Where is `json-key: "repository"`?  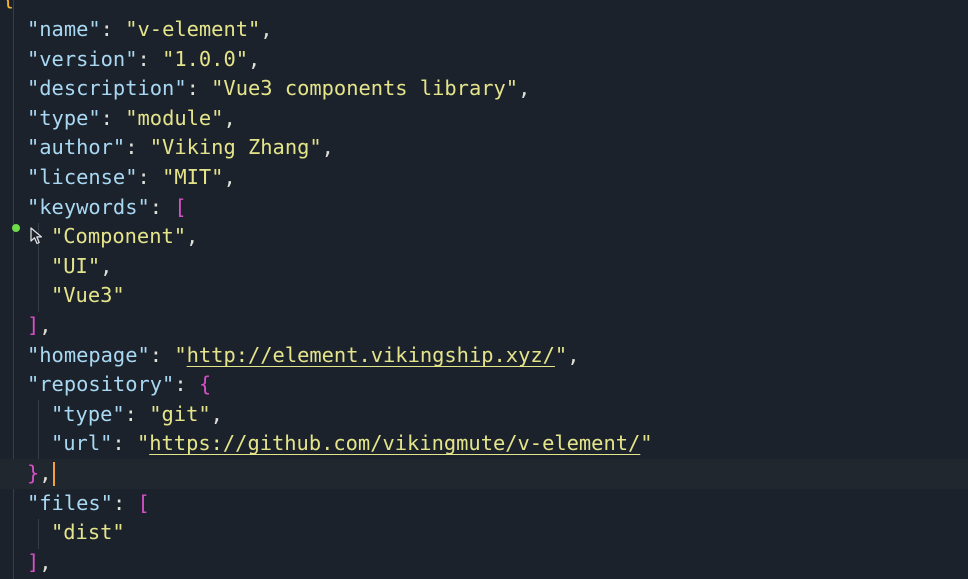 json-key: "repository" is located at coordinates (101, 384).